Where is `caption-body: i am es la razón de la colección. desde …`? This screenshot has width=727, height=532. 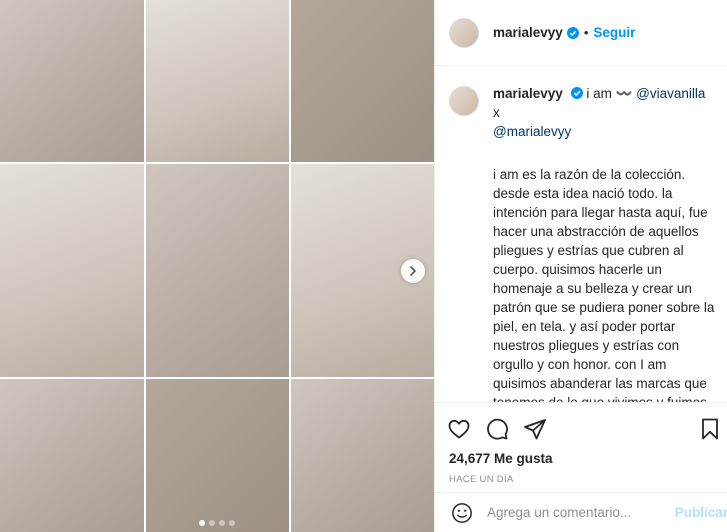 caption-body: i am es la razón de la colección. desde … is located at coordinates (604, 284).